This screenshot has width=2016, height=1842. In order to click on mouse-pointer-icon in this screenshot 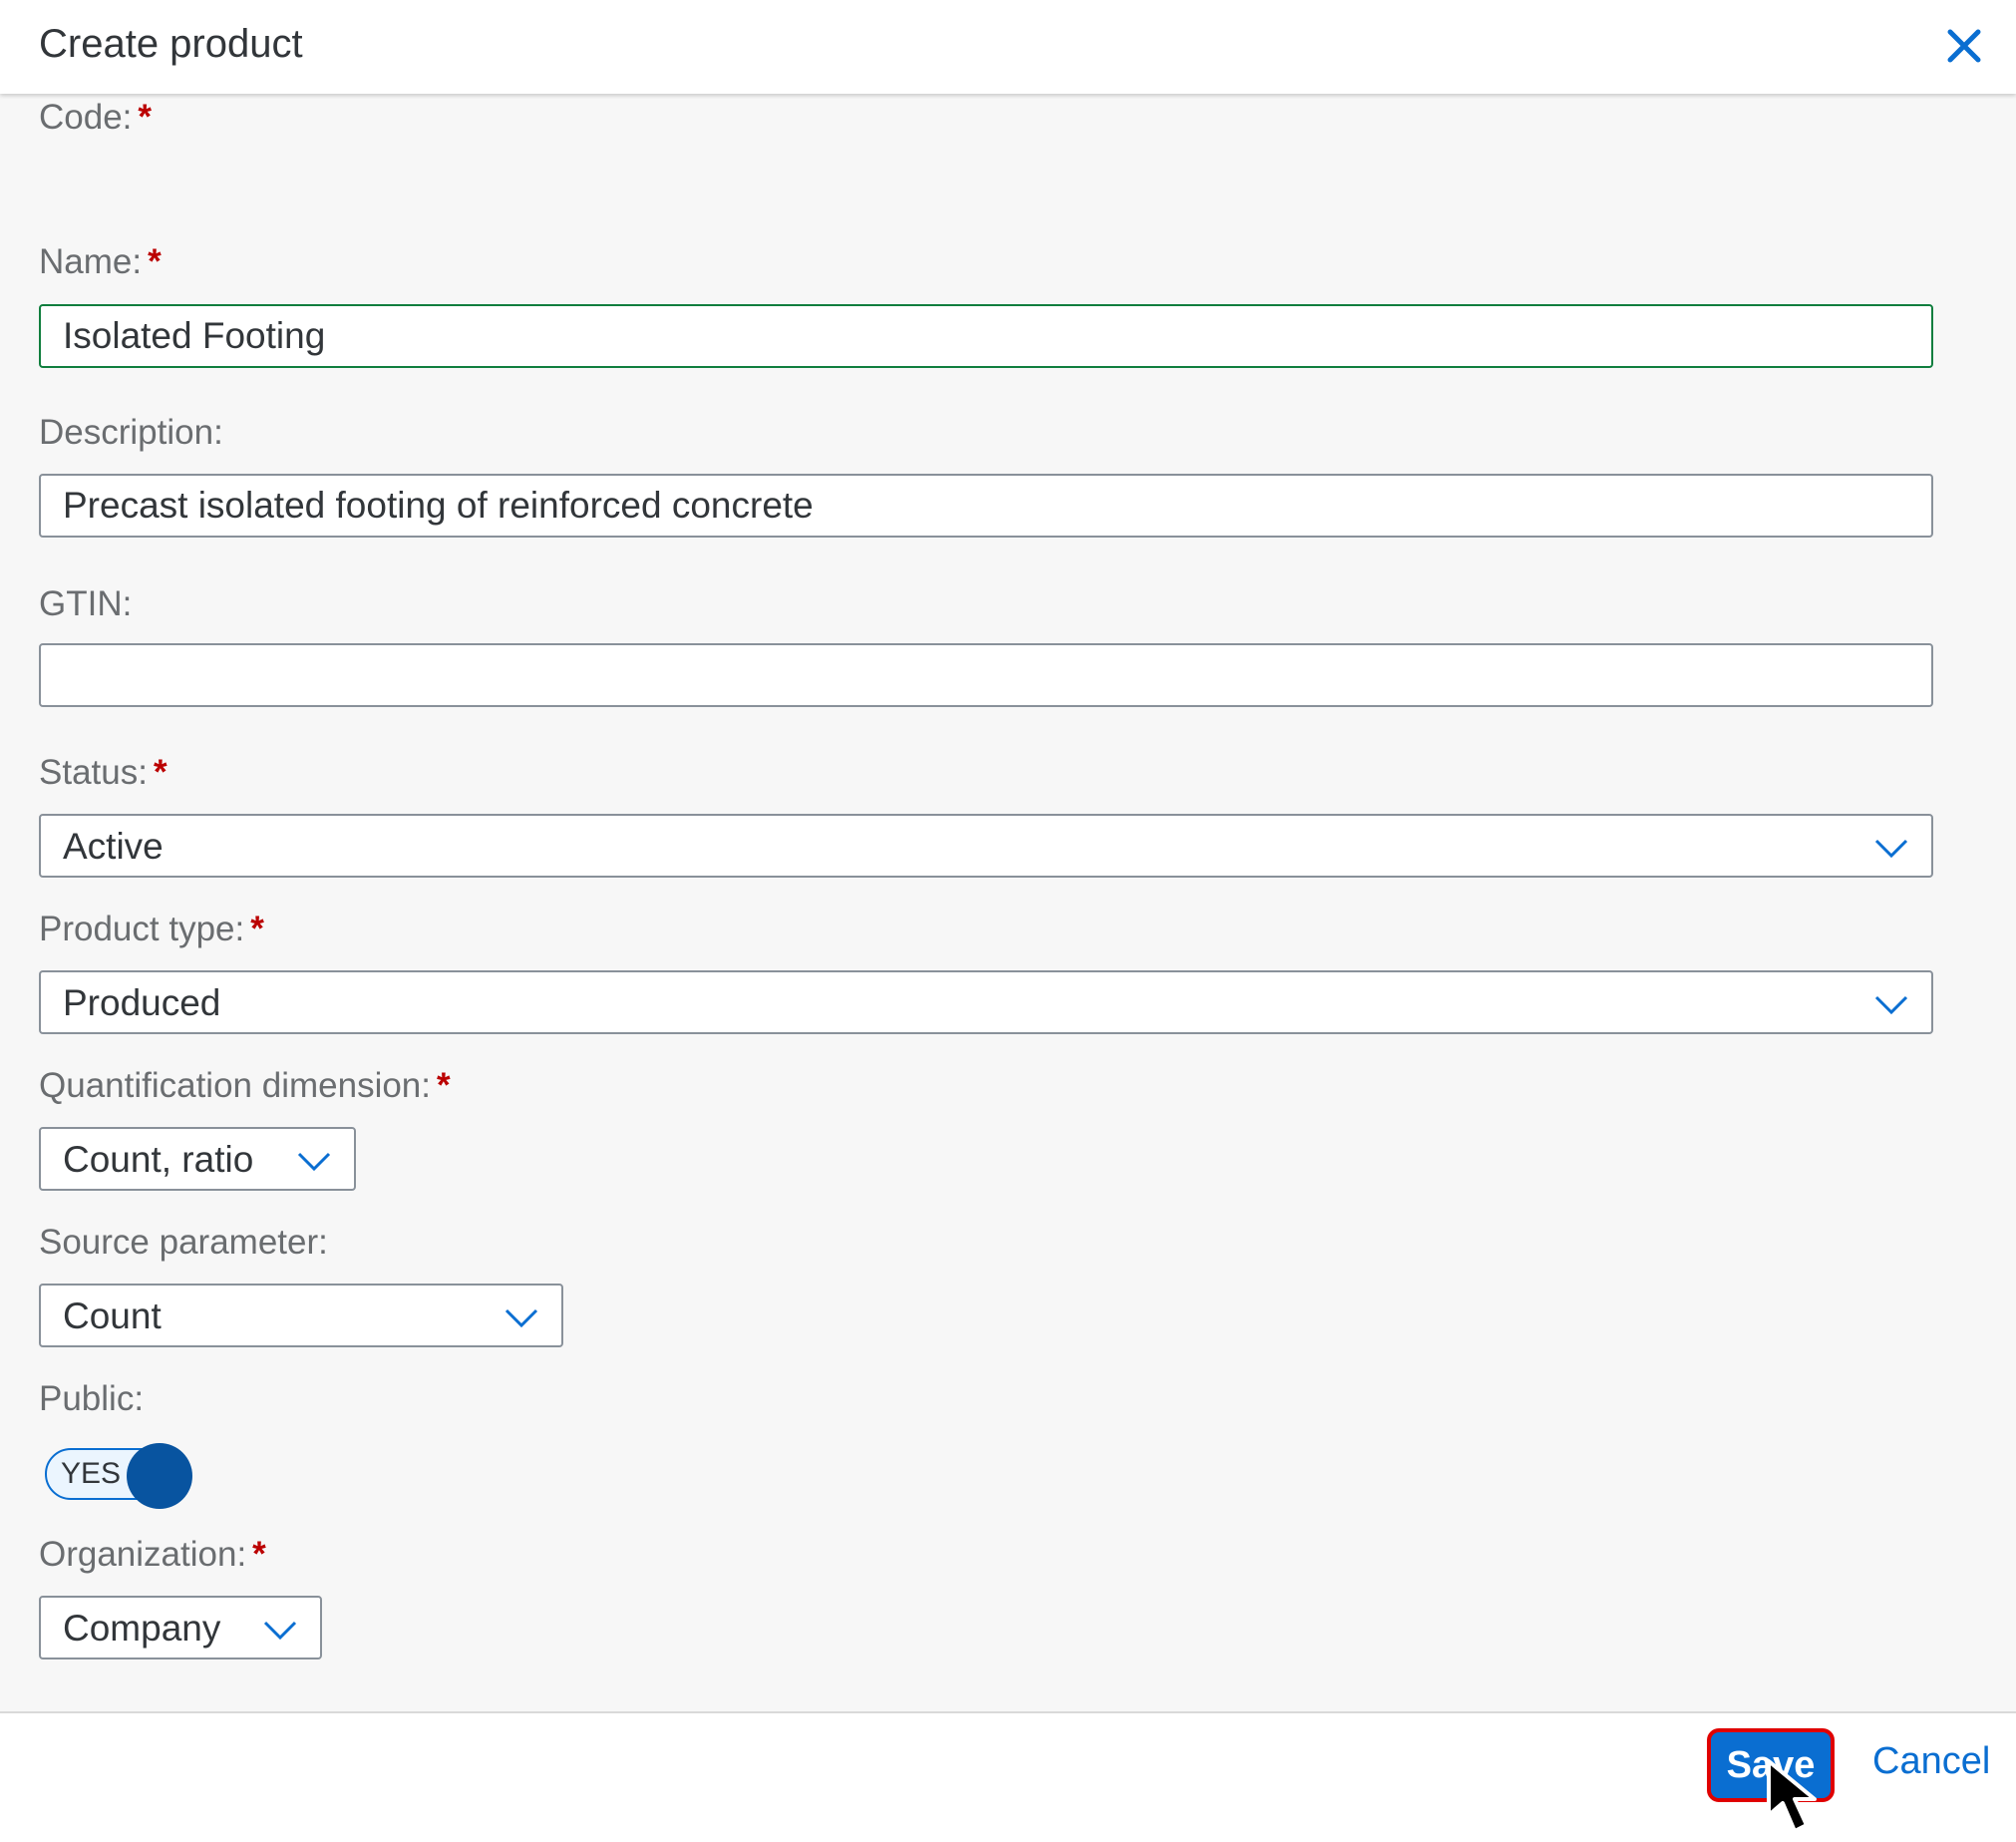, I will do `click(1792, 1796)`.